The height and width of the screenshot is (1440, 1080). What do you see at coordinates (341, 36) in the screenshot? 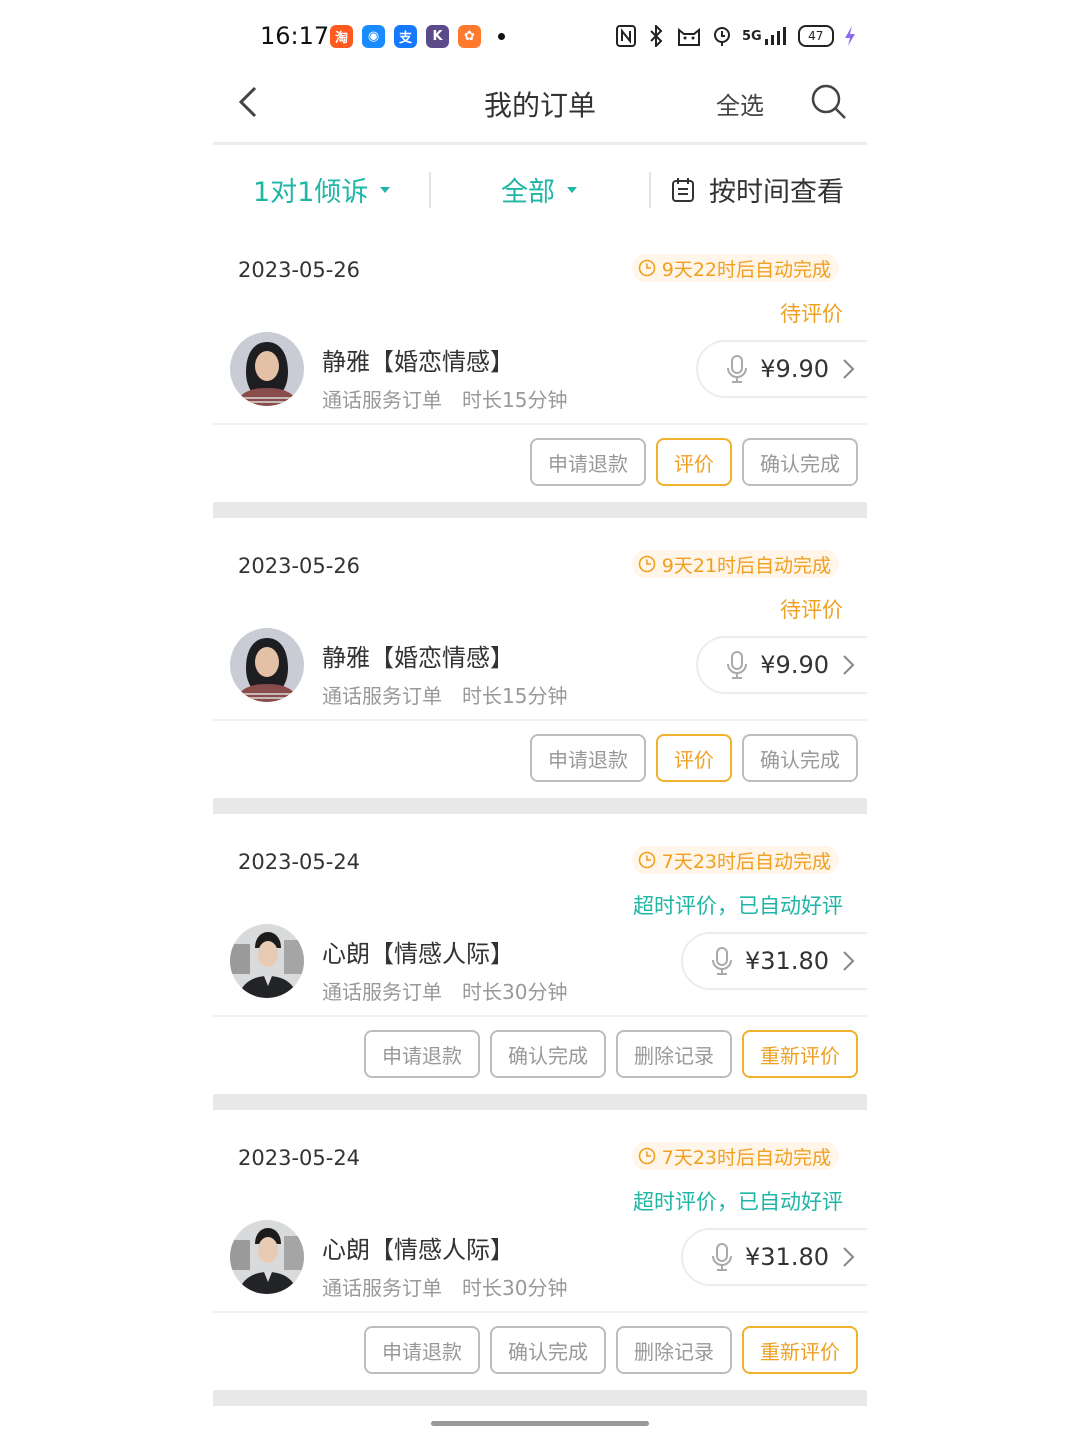
I see `taobao-icon: 淘` at bounding box center [341, 36].